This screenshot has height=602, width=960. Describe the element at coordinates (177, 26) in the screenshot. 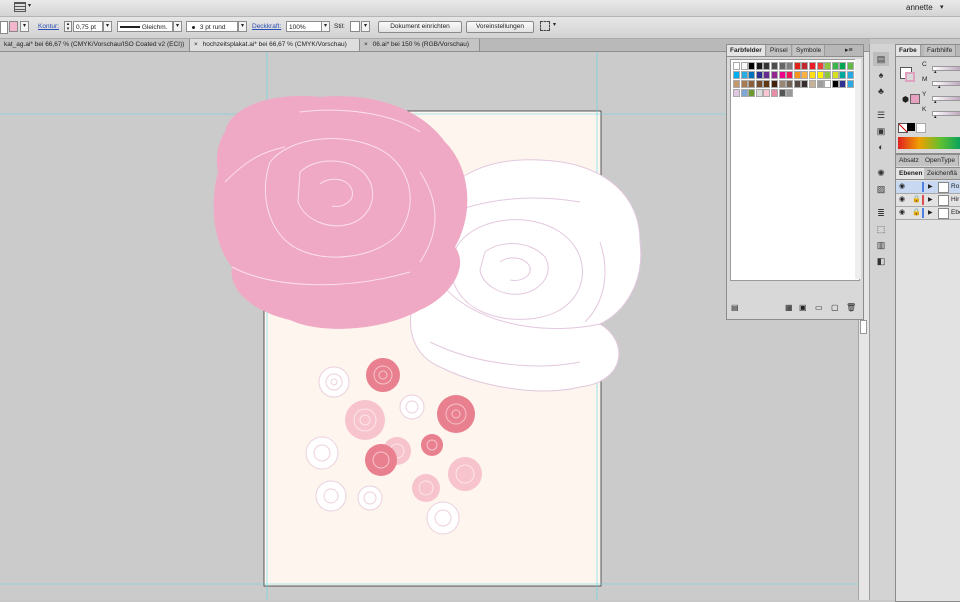

I see `stroke-style-arrow: ▾` at that location.